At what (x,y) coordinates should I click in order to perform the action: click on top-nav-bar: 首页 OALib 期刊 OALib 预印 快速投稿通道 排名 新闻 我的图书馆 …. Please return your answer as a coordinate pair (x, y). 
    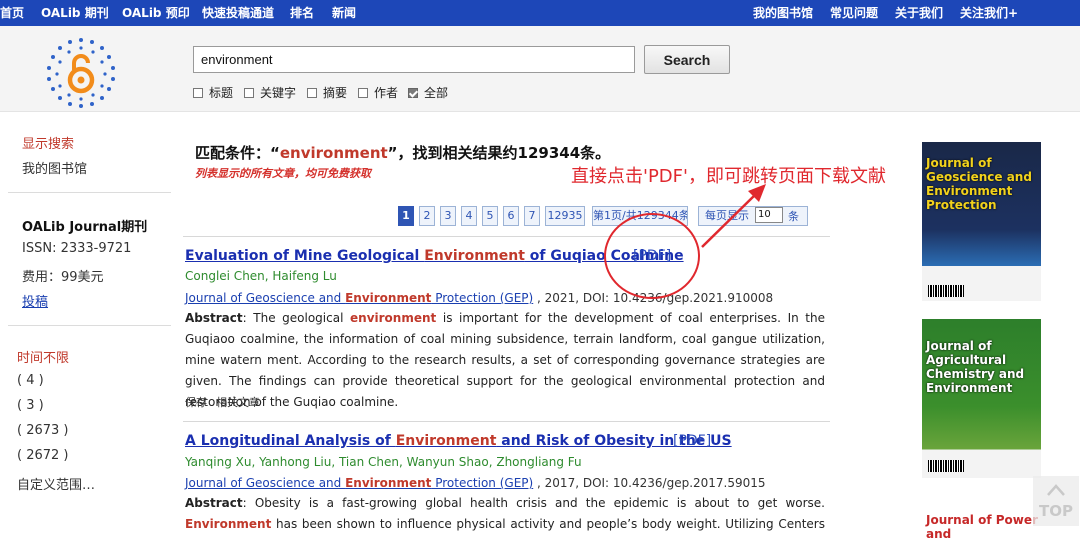
    Looking at the image, I should click on (540, 13).